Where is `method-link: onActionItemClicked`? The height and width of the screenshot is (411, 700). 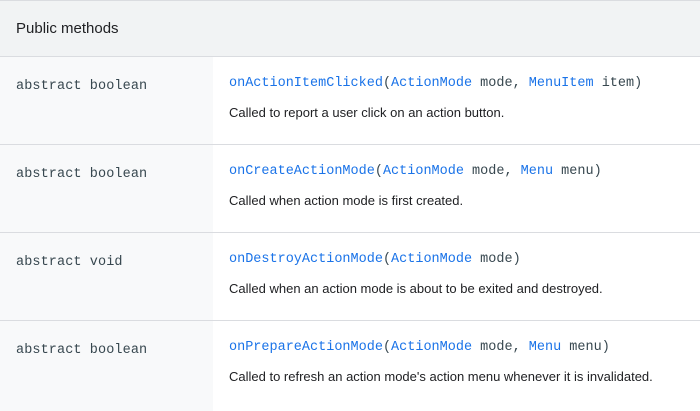
method-link: onActionItemClicked is located at coordinates (306, 83).